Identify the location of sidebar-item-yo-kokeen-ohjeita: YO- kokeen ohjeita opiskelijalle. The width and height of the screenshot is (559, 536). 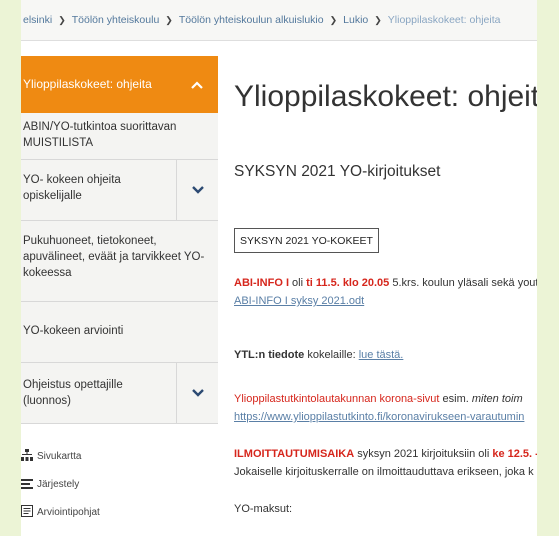
(119, 190).